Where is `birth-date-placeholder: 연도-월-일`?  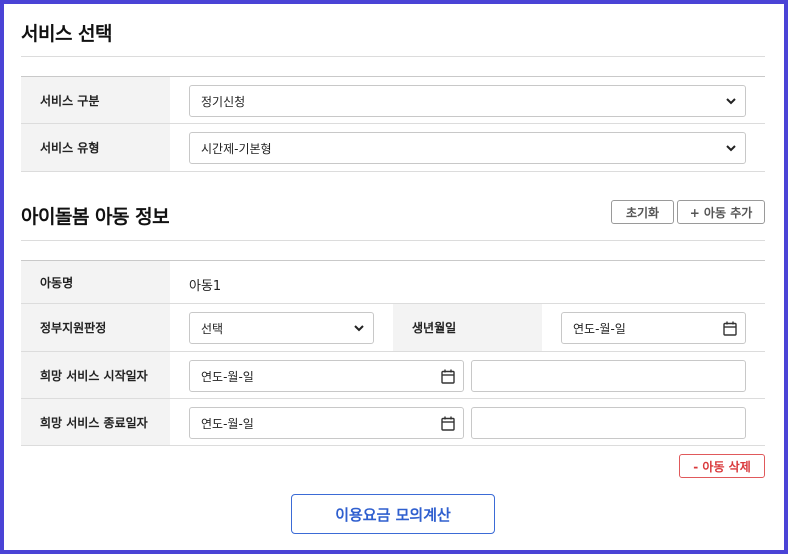
birth-date-placeholder: 연도-월-일 is located at coordinates (599, 328).